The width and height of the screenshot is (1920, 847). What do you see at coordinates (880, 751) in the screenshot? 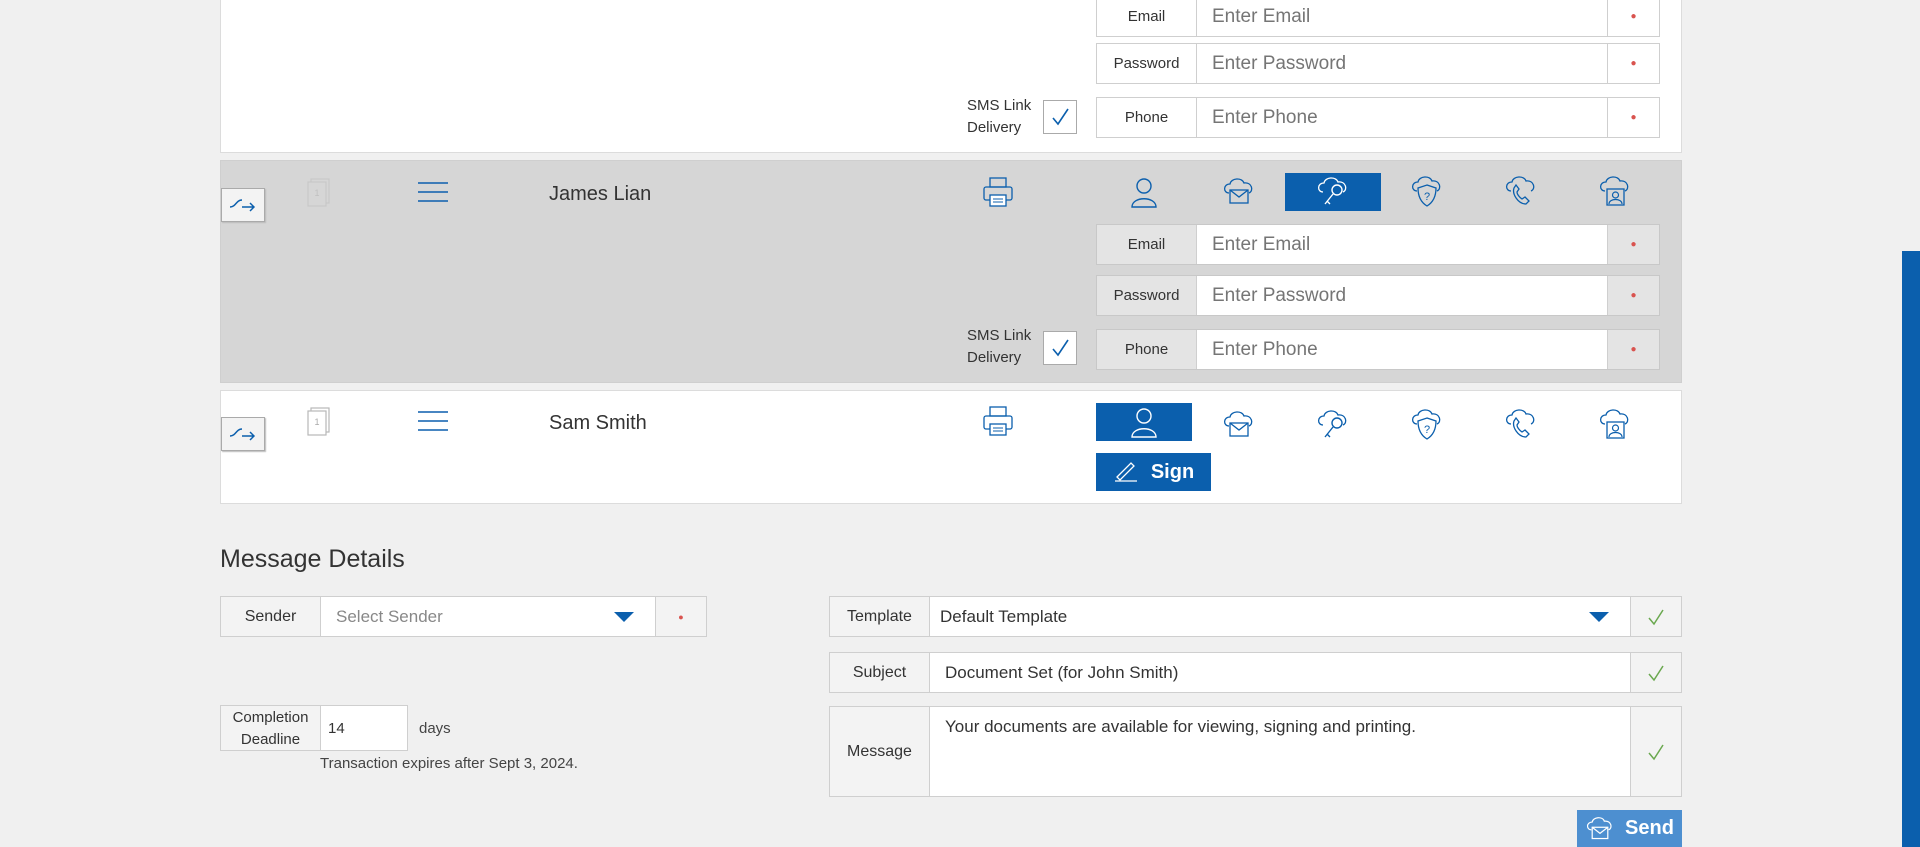
I see `message-label: Message` at bounding box center [880, 751].